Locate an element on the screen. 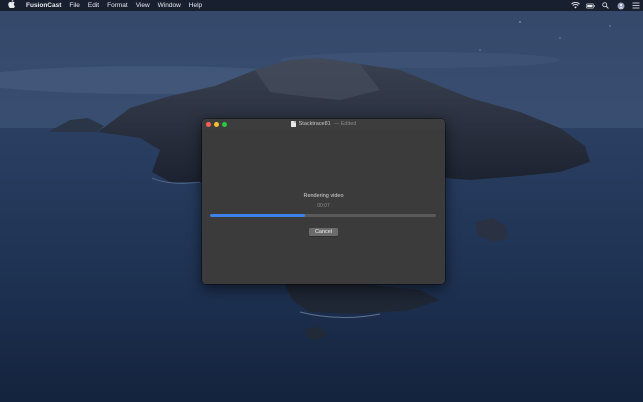 The height and width of the screenshot is (402, 643). menu-window: Window is located at coordinates (169, 5).